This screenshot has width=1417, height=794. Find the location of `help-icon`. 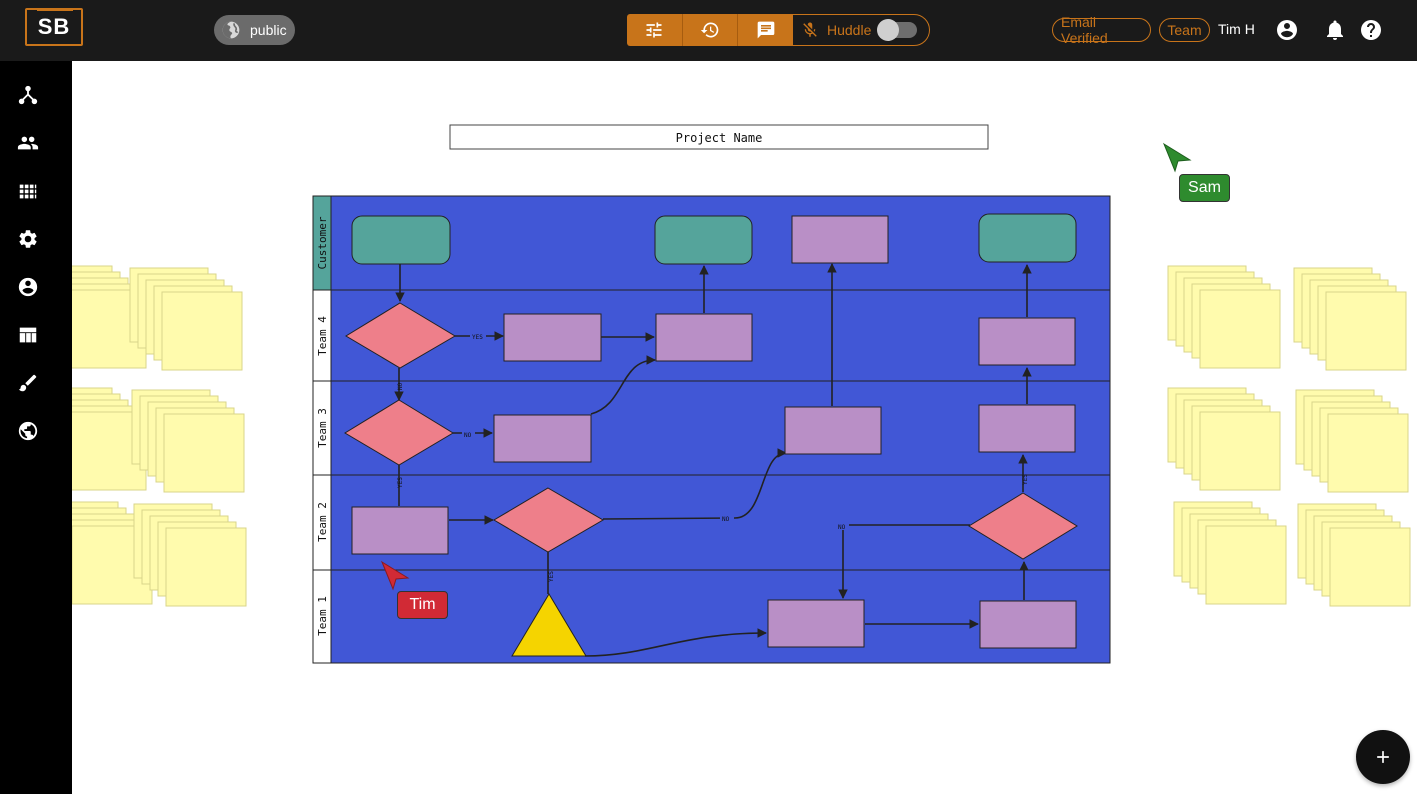

help-icon is located at coordinates (1371, 30).